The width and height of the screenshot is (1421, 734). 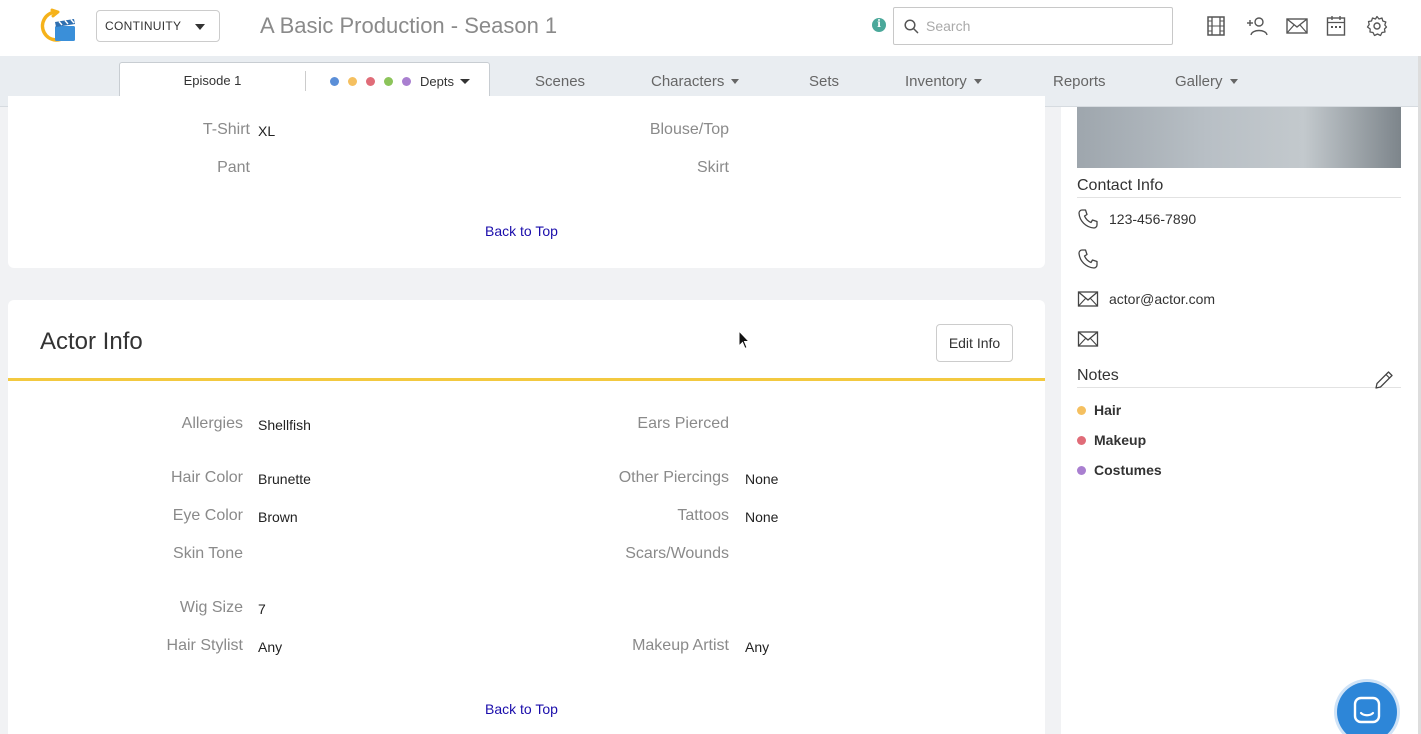 I want to click on field-label-hair-stylist: Hair Stylist, so click(x=204, y=645).